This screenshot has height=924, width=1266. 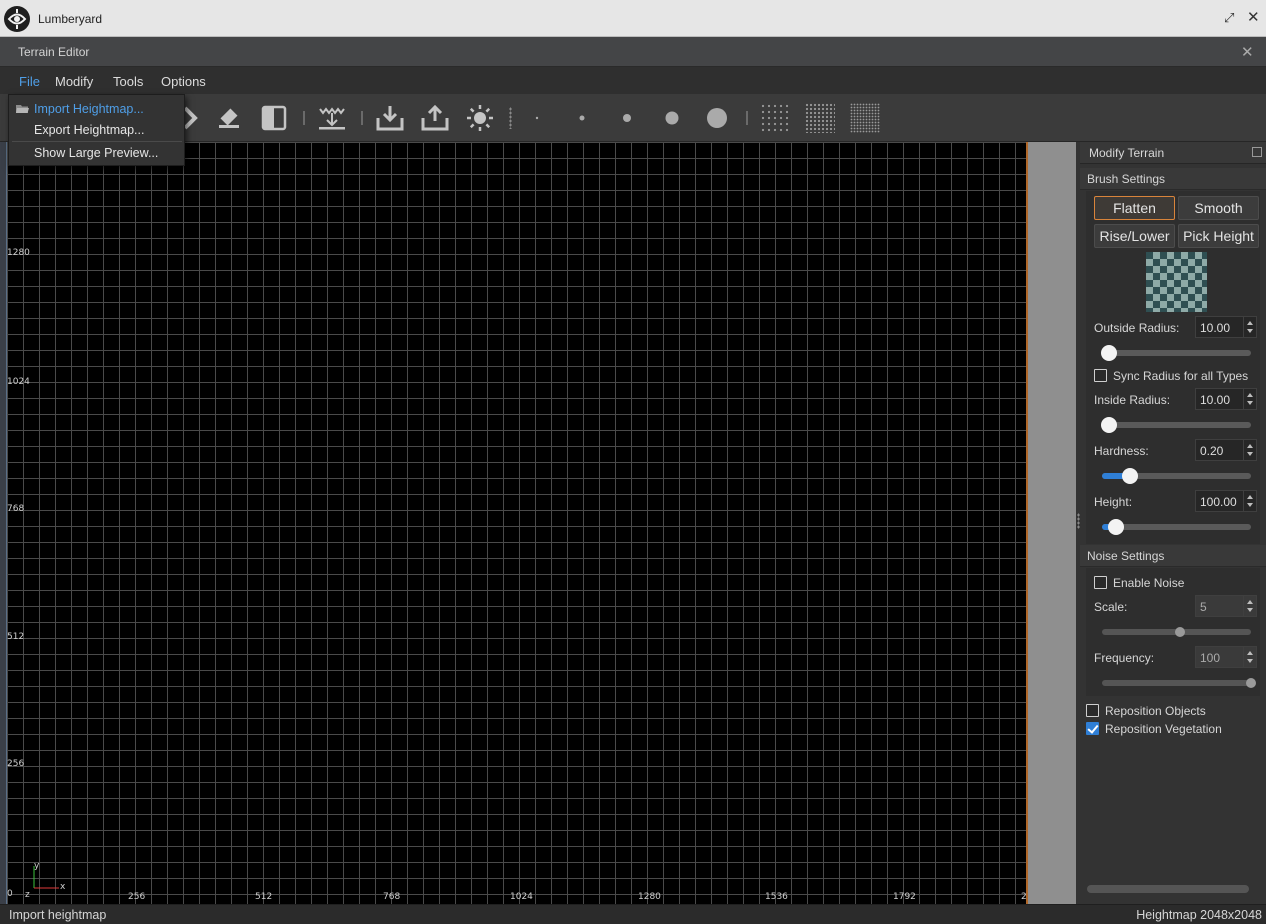 What do you see at coordinates (1218, 208) in the screenshot?
I see `smooth-button: Smooth` at bounding box center [1218, 208].